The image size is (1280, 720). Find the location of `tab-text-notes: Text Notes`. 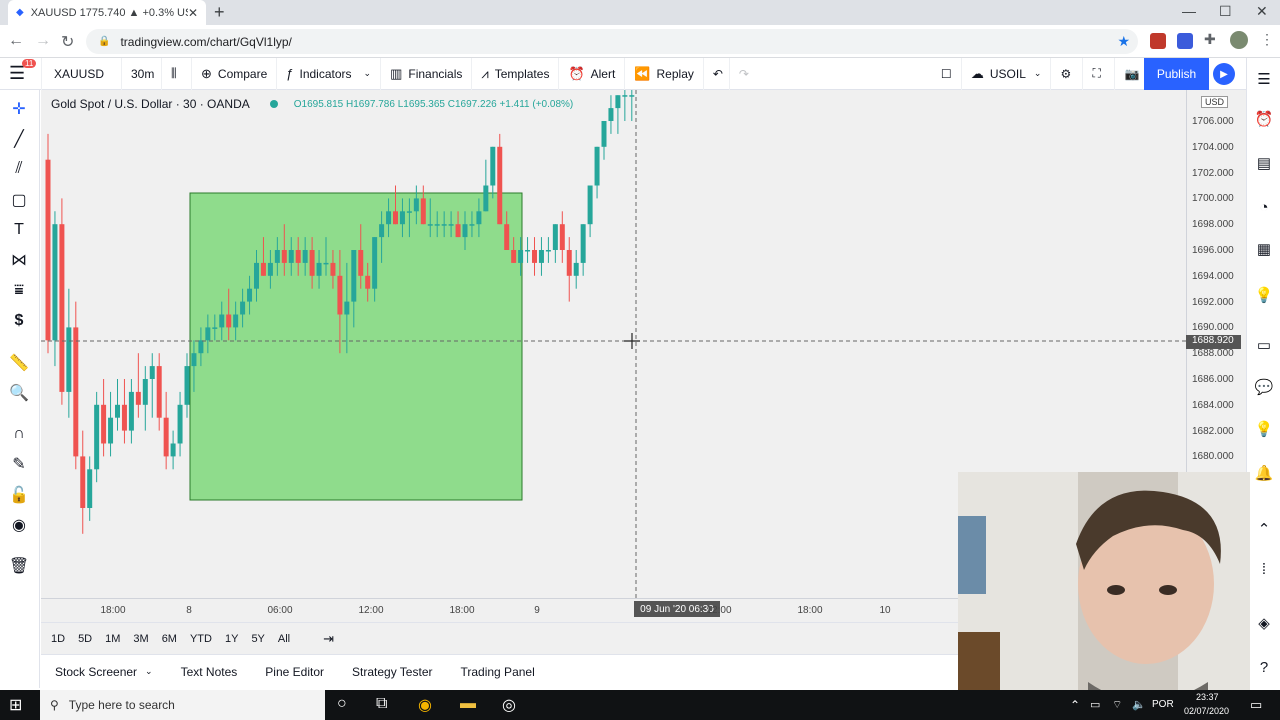

tab-text-notes: Text Notes is located at coordinates (209, 672).